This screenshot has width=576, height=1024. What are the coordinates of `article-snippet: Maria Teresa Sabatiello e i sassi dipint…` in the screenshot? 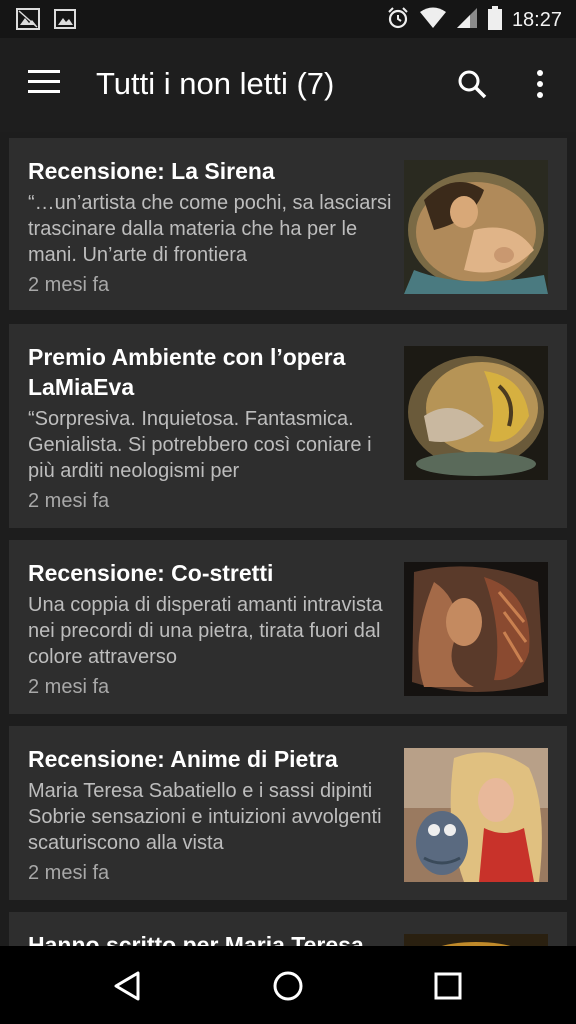 It's located at (205, 817).